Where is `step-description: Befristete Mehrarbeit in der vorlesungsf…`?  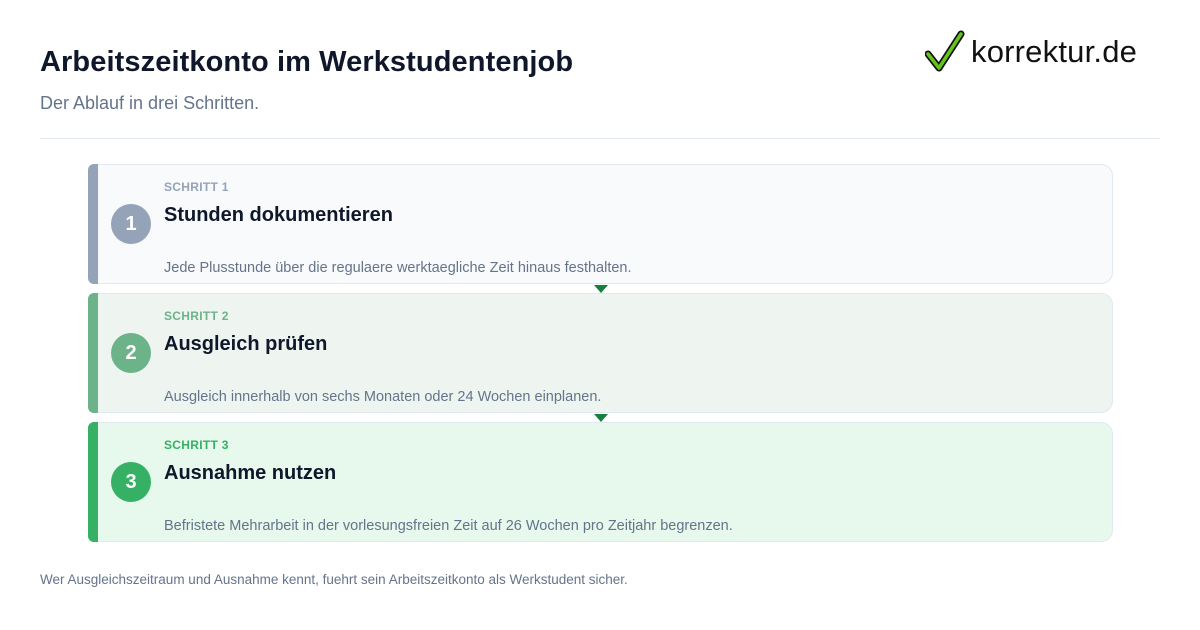 step-description: Befristete Mehrarbeit in der vorlesungsf… is located at coordinates (448, 526).